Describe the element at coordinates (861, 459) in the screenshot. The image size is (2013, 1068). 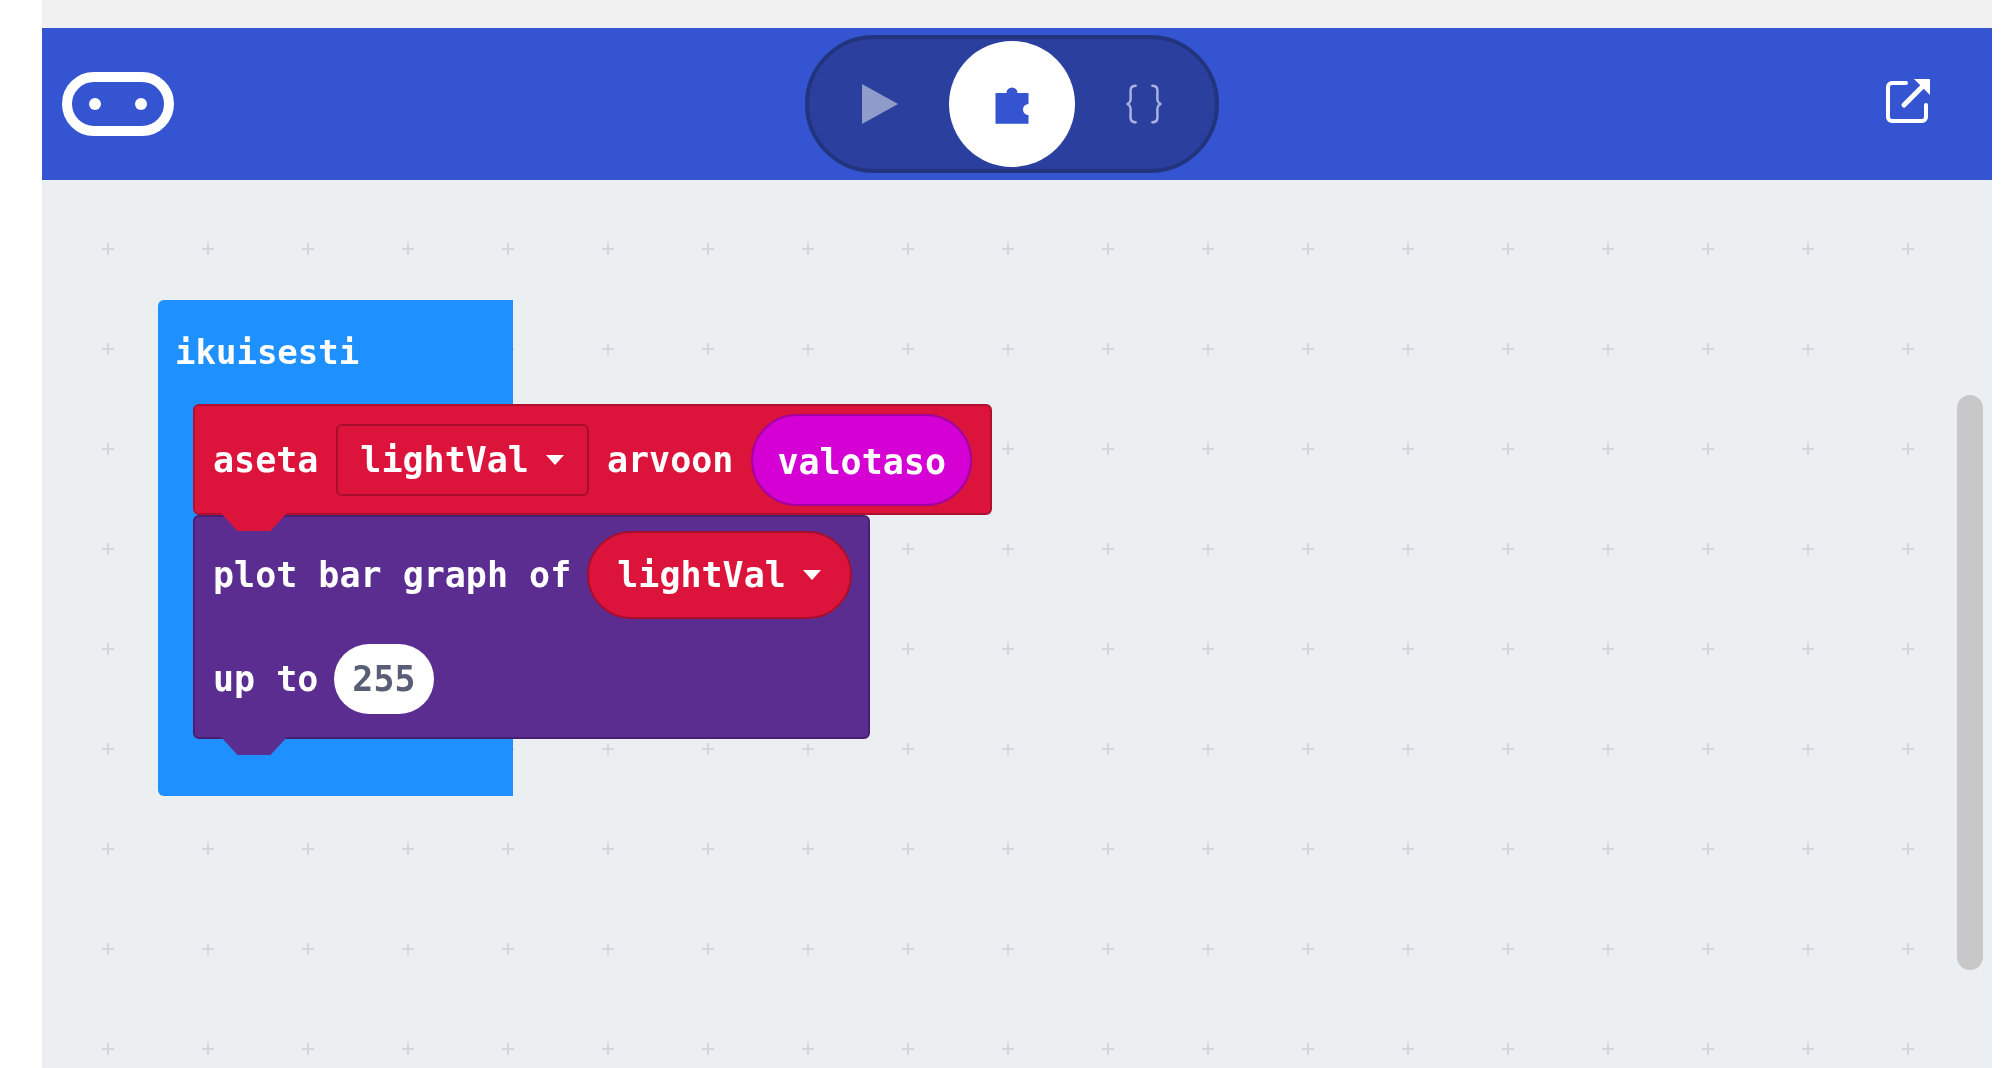
I see `light-level-reporter: valotaso` at that location.